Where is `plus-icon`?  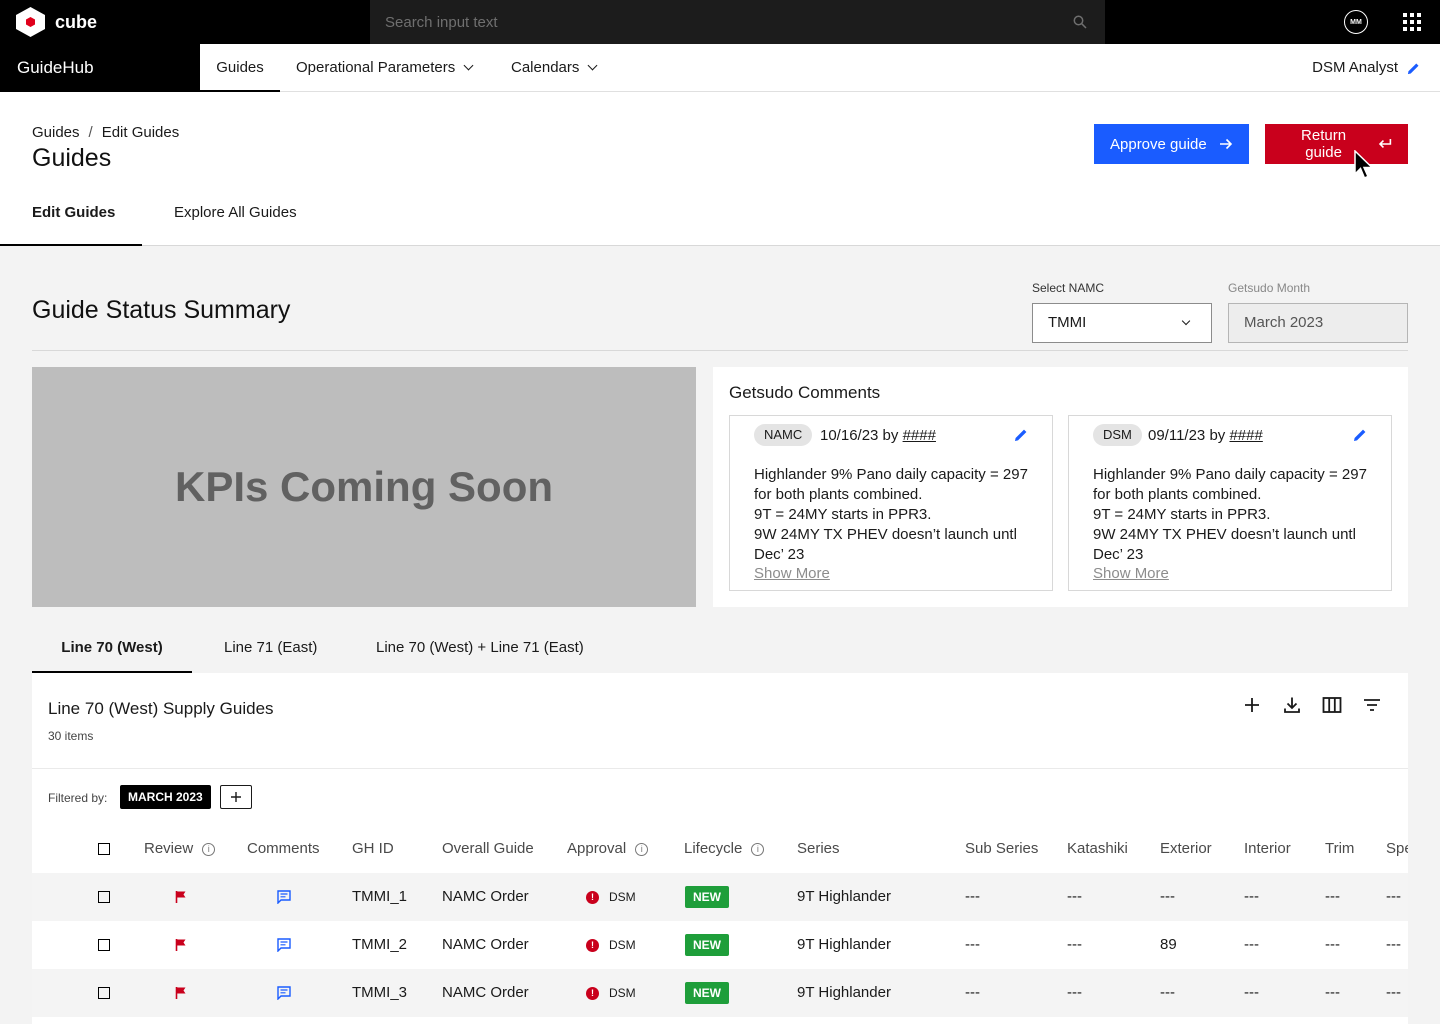 plus-icon is located at coordinates (236, 797).